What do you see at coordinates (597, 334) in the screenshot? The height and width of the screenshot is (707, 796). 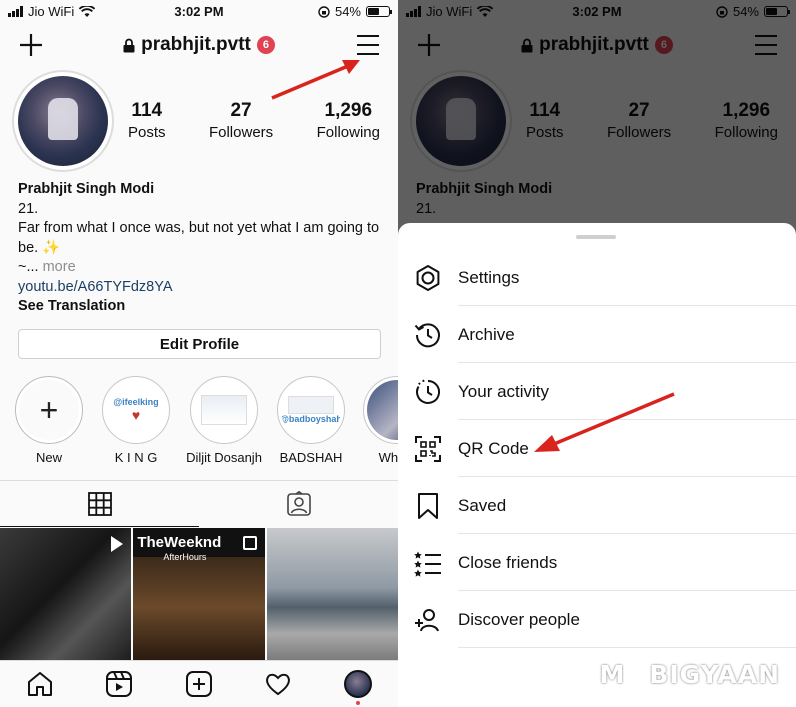 I see `menu-item-archive: Archive` at bounding box center [597, 334].